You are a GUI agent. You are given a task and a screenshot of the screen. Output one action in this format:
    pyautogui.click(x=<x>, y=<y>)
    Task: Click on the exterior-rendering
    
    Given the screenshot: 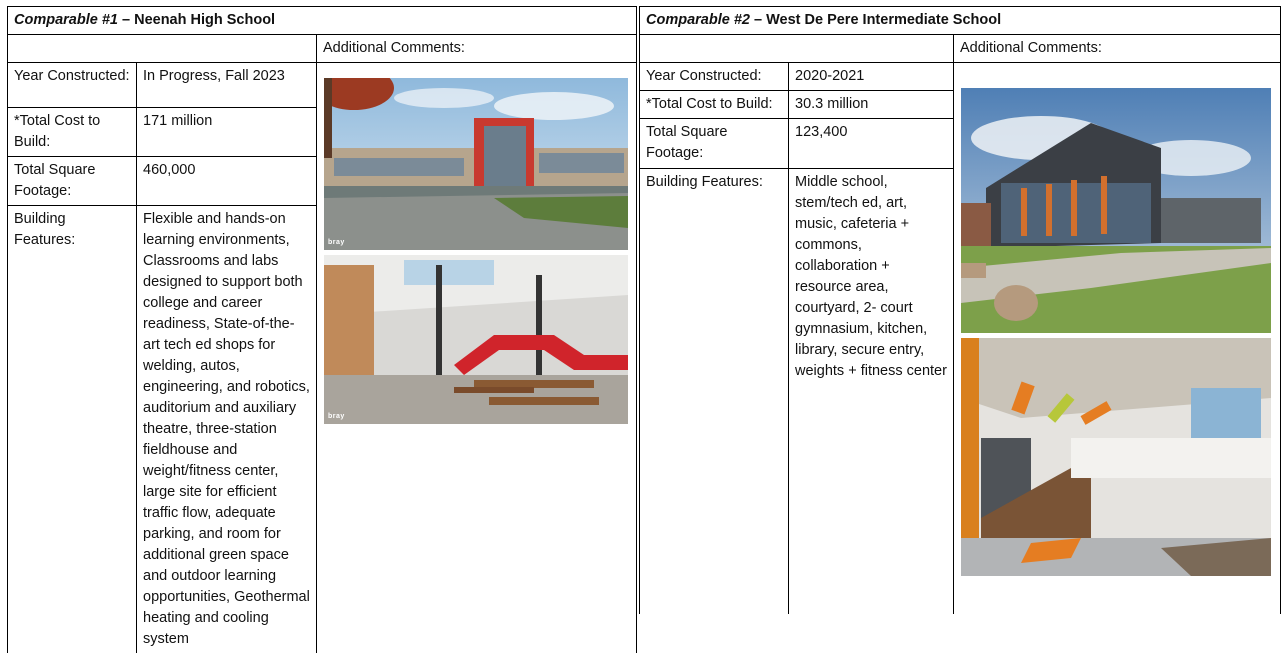 What is the action you would take?
    pyautogui.click(x=476, y=164)
    